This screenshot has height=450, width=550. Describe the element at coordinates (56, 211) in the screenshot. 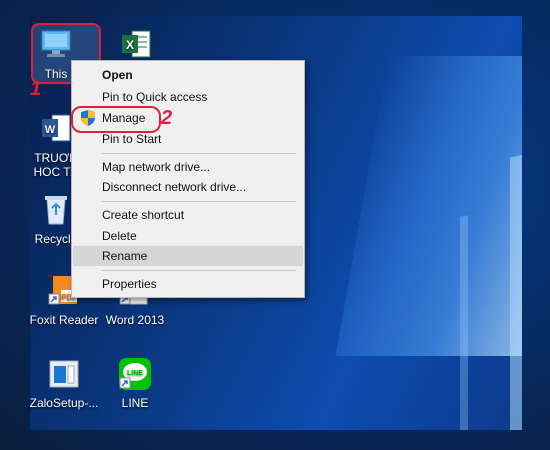

I see `recycle-bin-icon` at that location.